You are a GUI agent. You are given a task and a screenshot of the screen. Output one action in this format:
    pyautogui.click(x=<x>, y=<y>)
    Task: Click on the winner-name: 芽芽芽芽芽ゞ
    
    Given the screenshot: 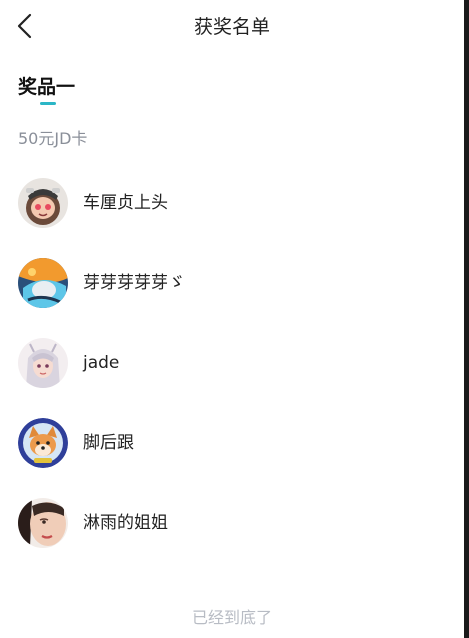 What is the action you would take?
    pyautogui.click(x=134, y=283)
    